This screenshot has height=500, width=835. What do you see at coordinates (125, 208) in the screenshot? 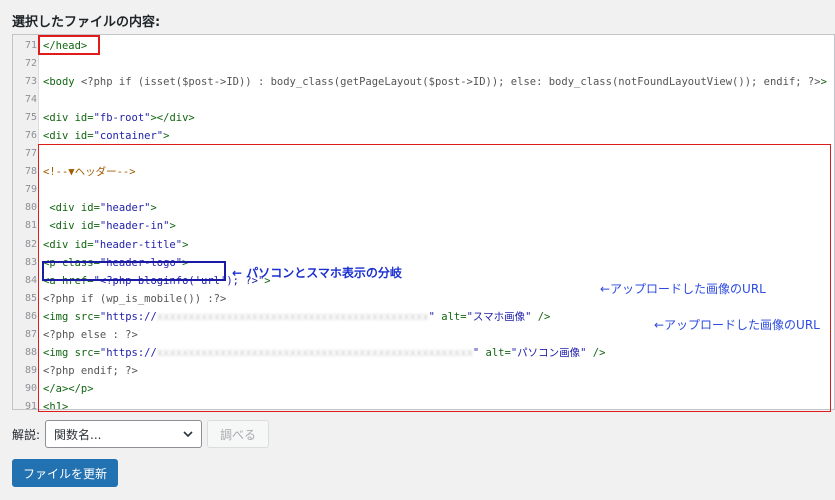
I see `code-token: "header"` at bounding box center [125, 208].